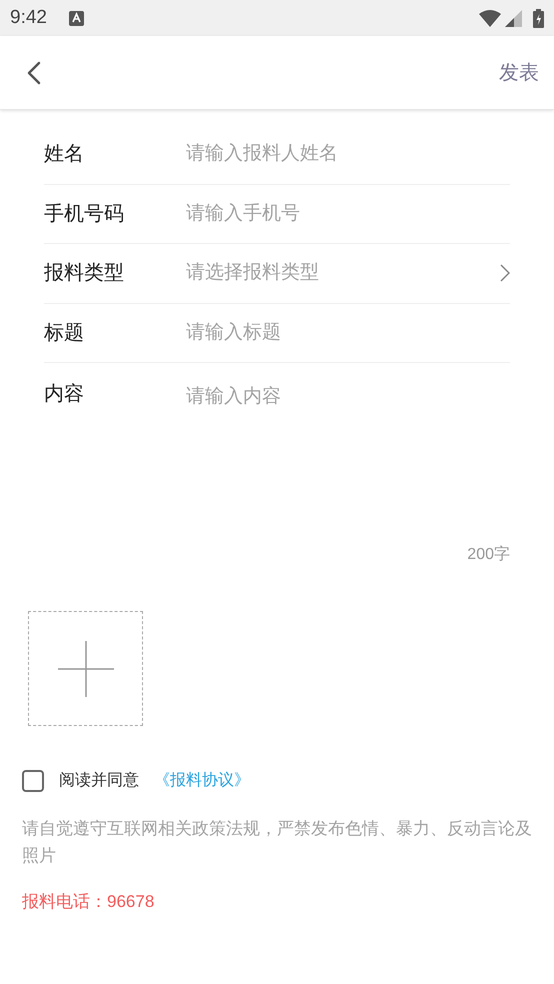 This screenshot has width=554, height=984. Describe the element at coordinates (99, 780) in the screenshot. I see `agree-label: 阅读并同意` at that location.